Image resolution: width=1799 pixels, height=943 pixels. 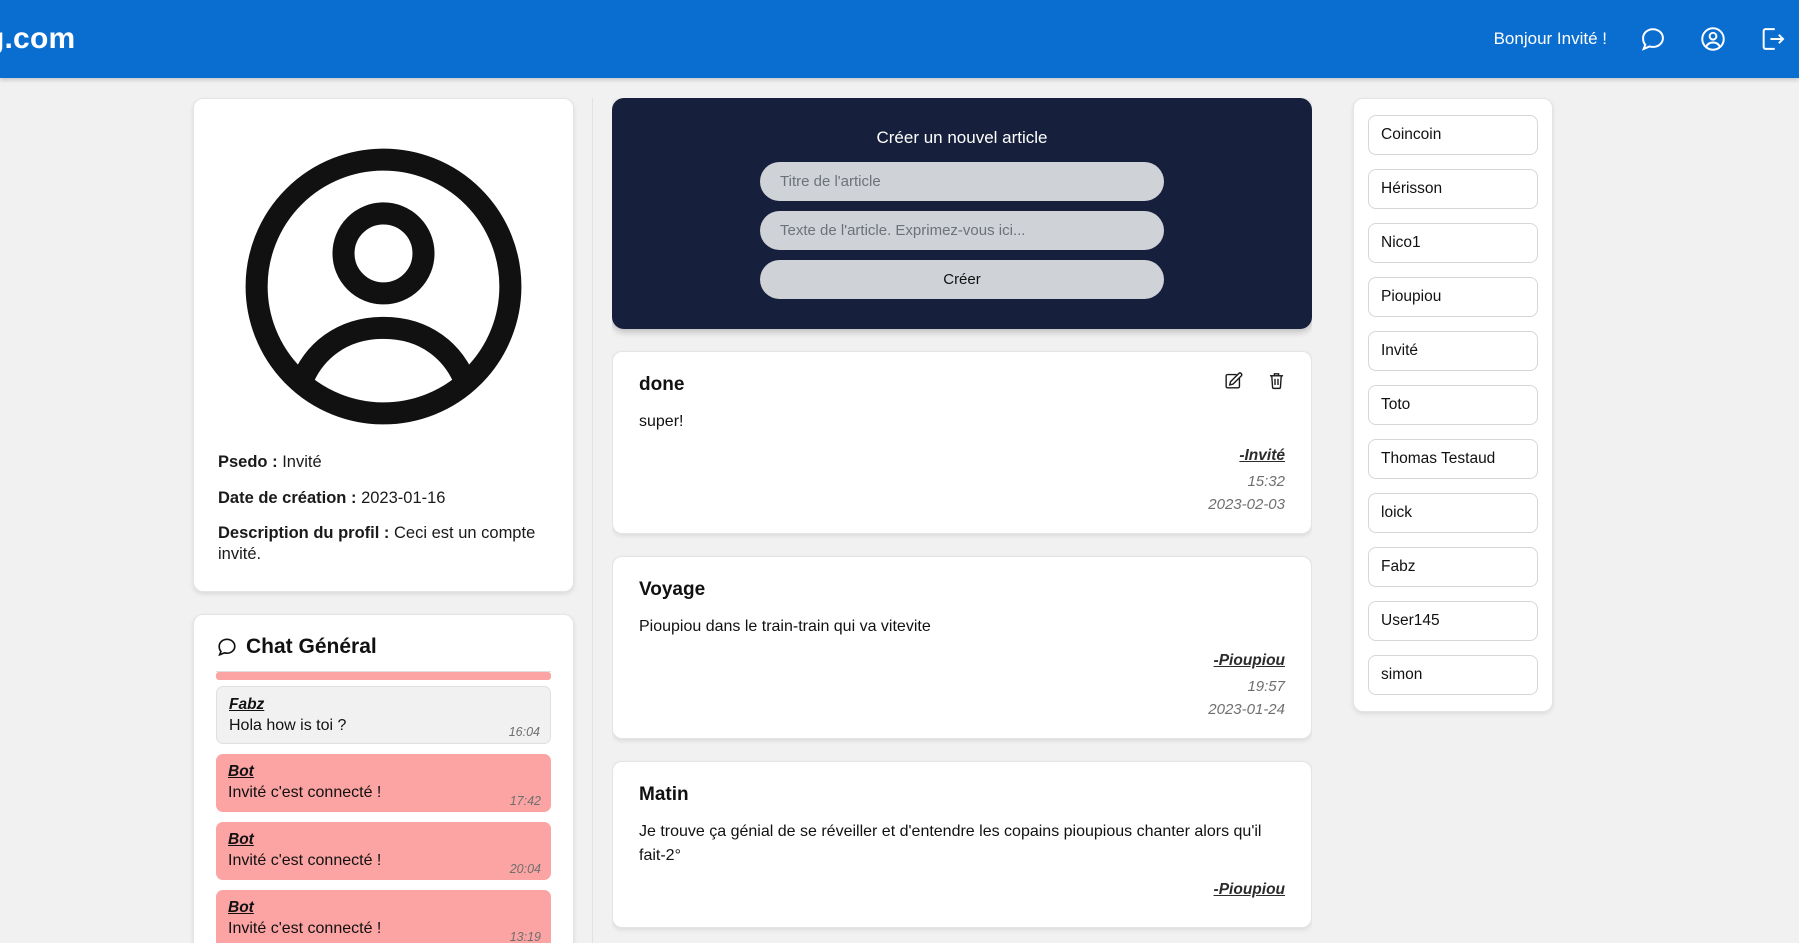 What do you see at coordinates (1453, 675) in the screenshot?
I see `user-list-item: simon` at bounding box center [1453, 675].